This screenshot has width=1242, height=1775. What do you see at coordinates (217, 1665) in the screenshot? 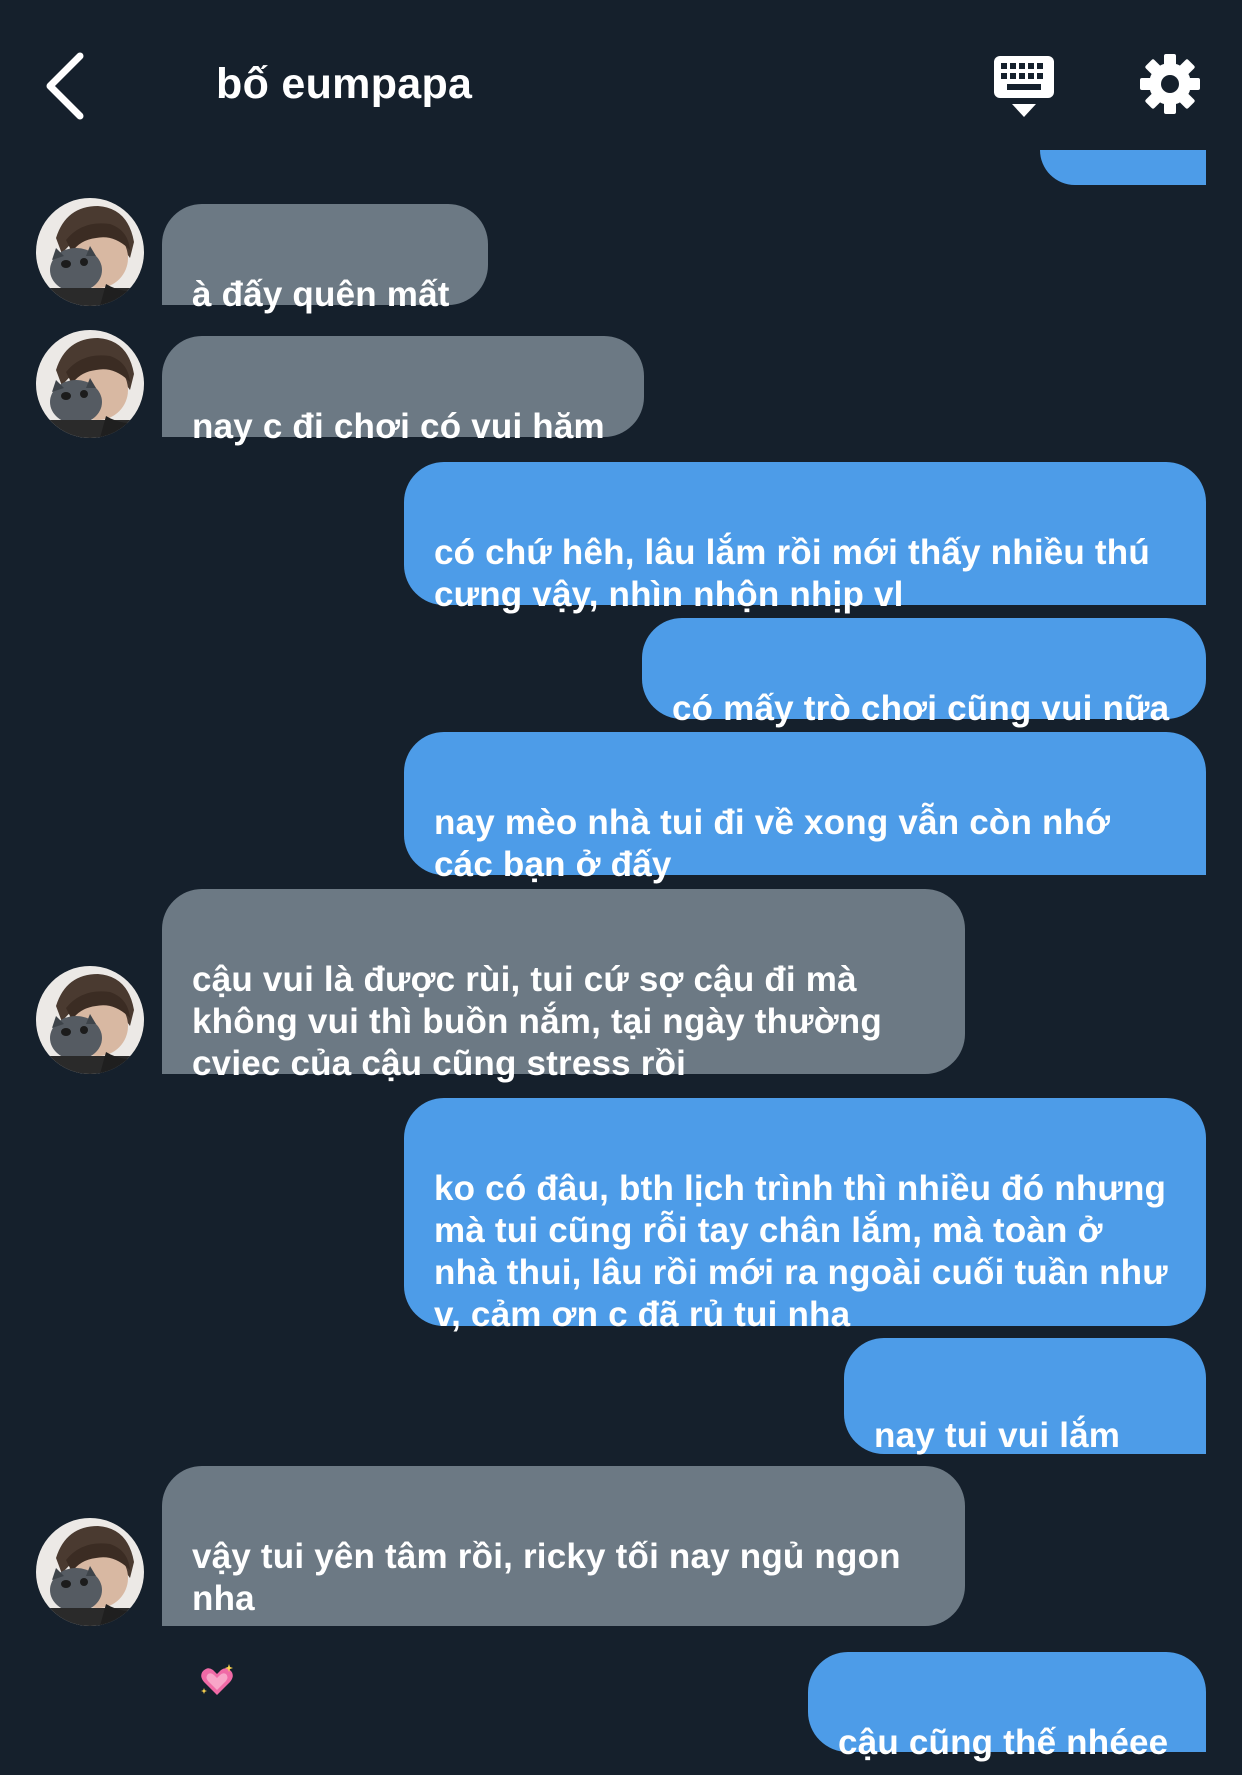
I see `sparkling-heart-emoji` at bounding box center [217, 1665].